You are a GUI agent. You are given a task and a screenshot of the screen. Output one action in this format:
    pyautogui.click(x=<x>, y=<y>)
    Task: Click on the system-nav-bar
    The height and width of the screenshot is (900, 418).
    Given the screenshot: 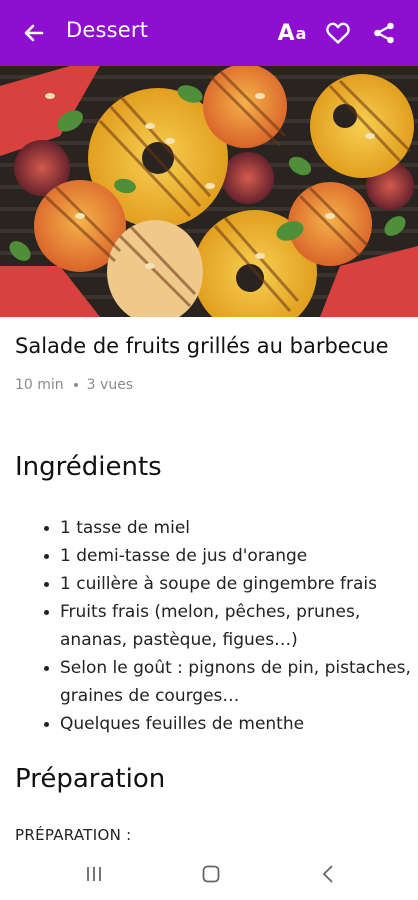 What is the action you would take?
    pyautogui.click(x=209, y=874)
    